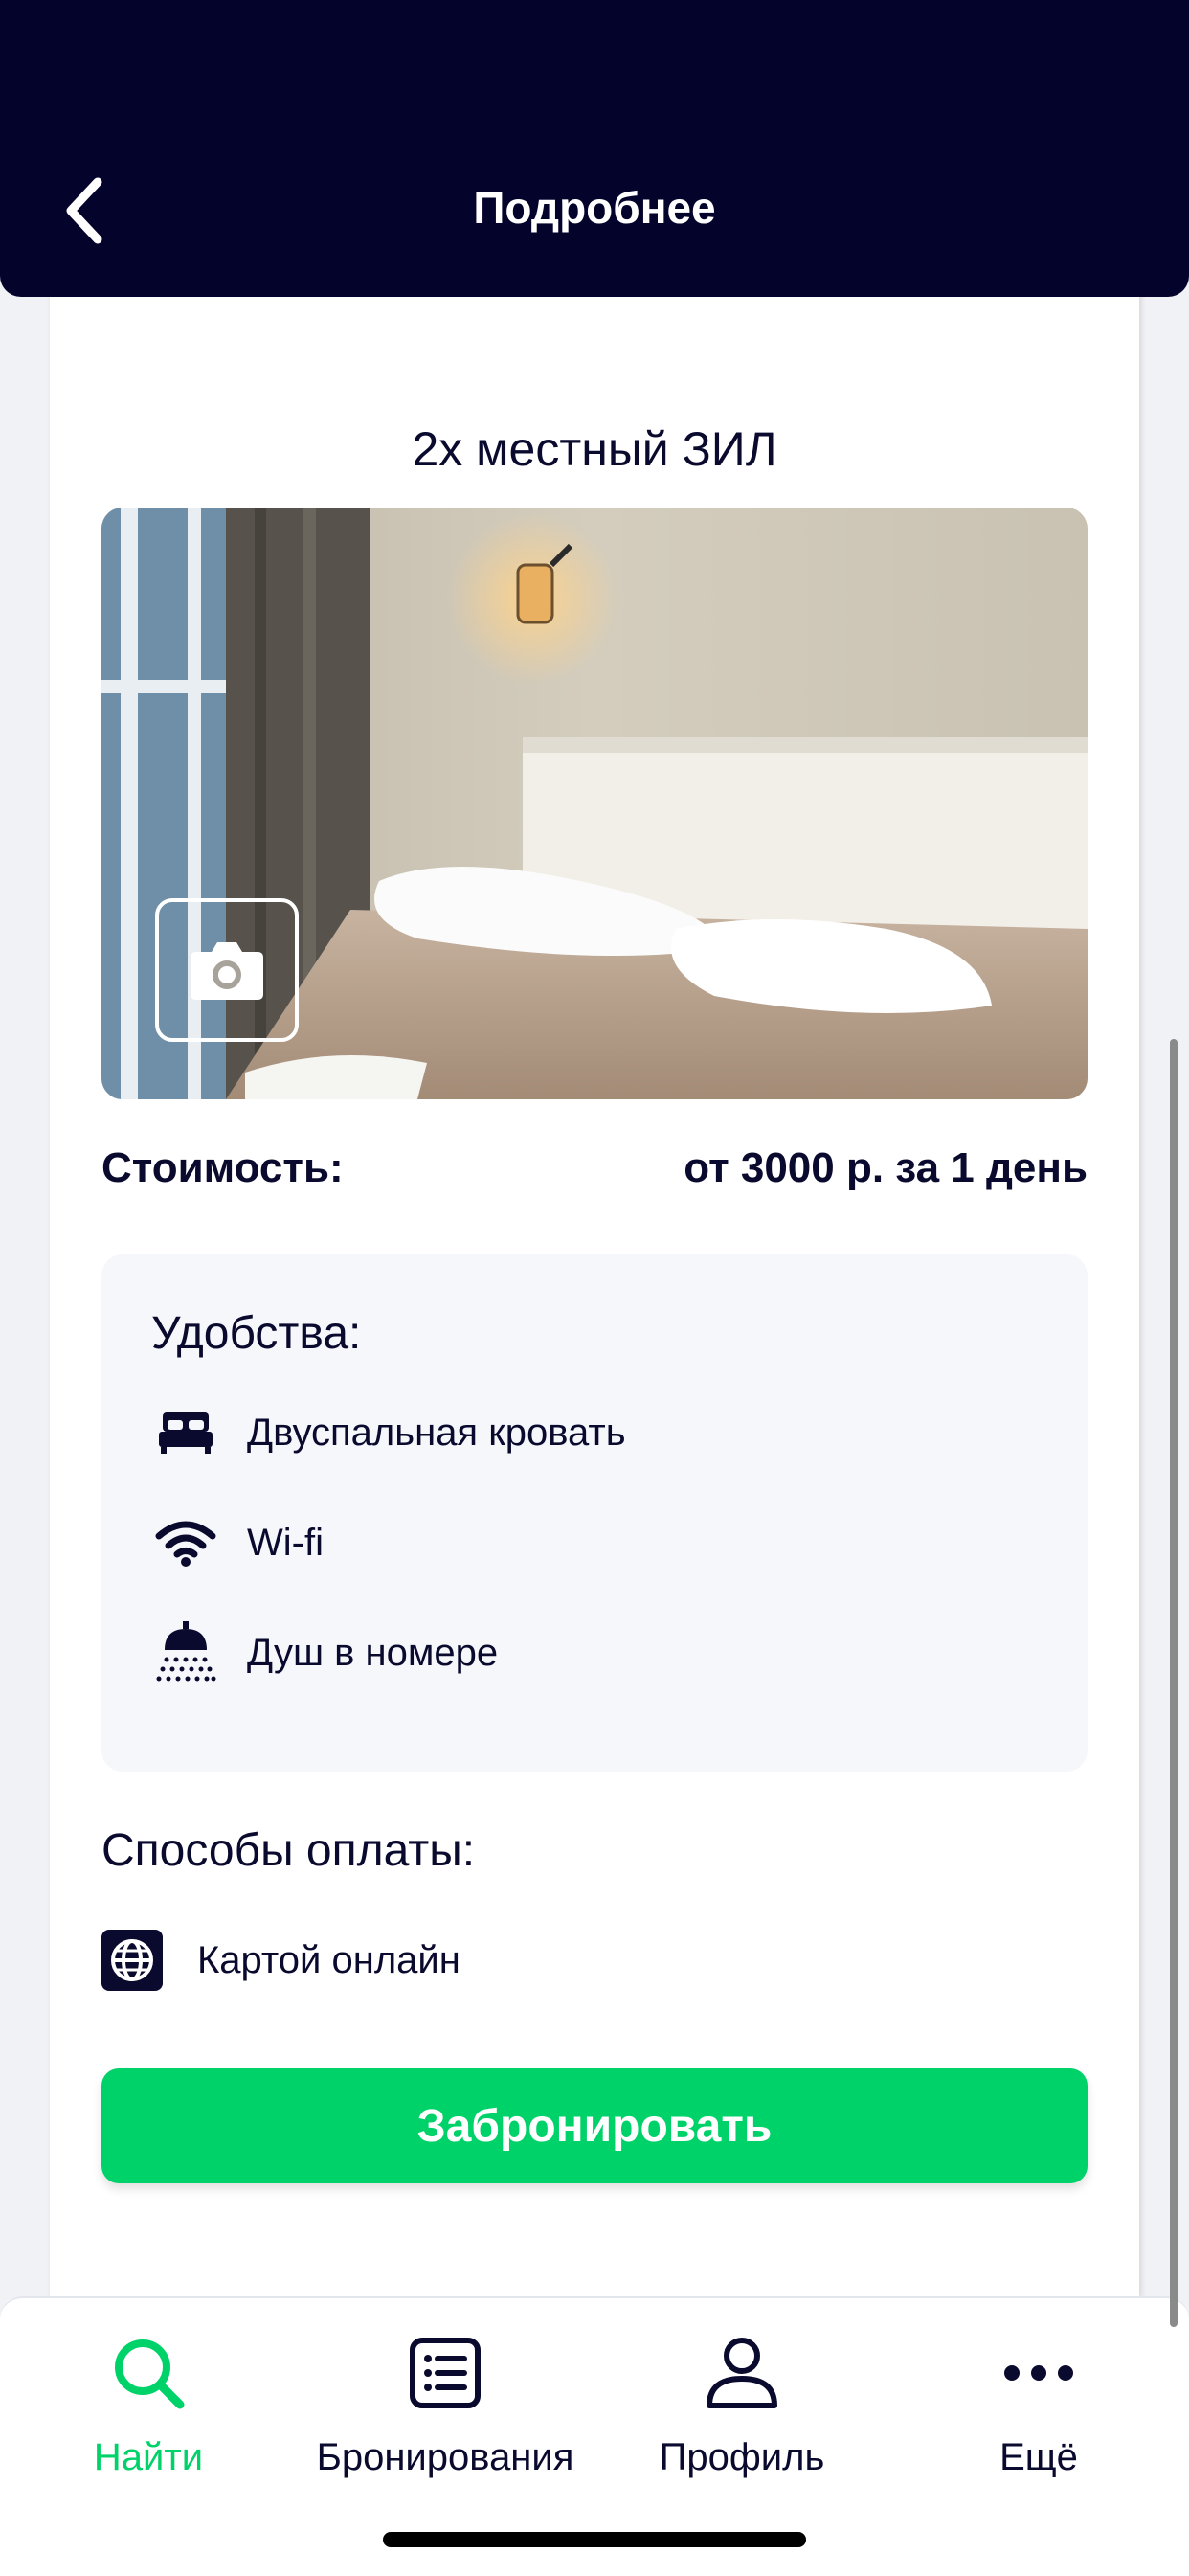 This screenshot has height=2576, width=1189. I want to click on tab-label: Профиль, so click(742, 2457).